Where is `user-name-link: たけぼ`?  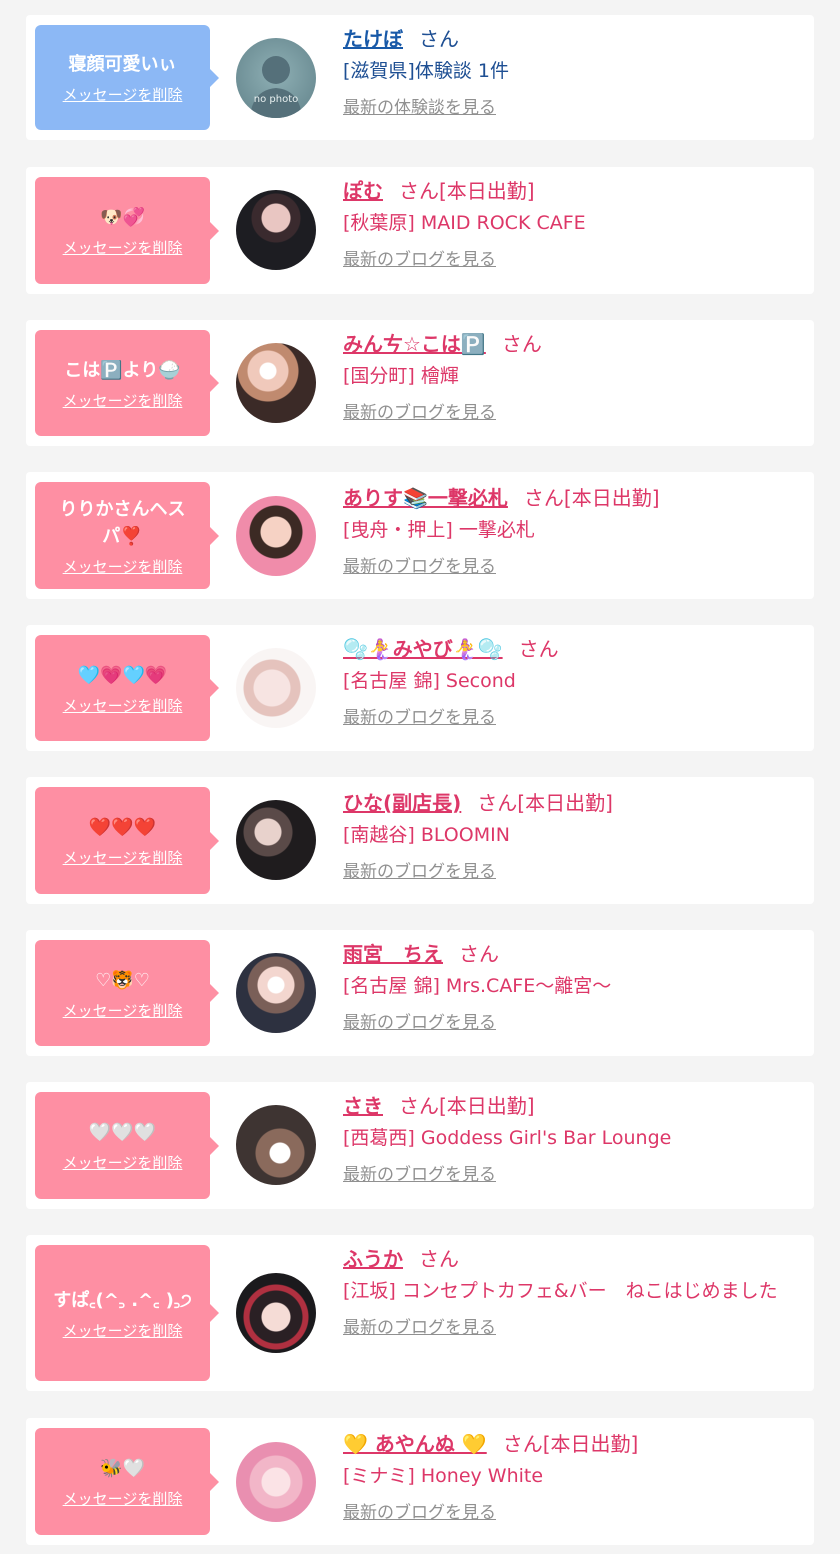
user-name-link: たけぼ is located at coordinates (373, 39).